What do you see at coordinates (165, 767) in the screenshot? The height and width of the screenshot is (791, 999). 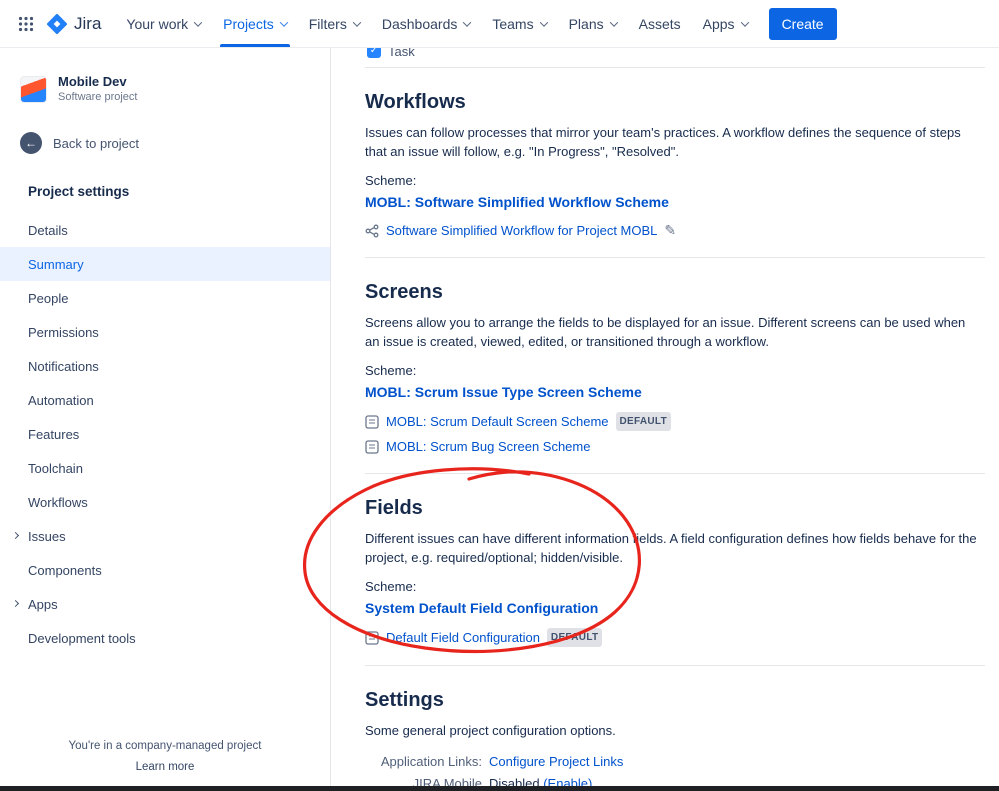 I see `learn-more-link: Learn more` at bounding box center [165, 767].